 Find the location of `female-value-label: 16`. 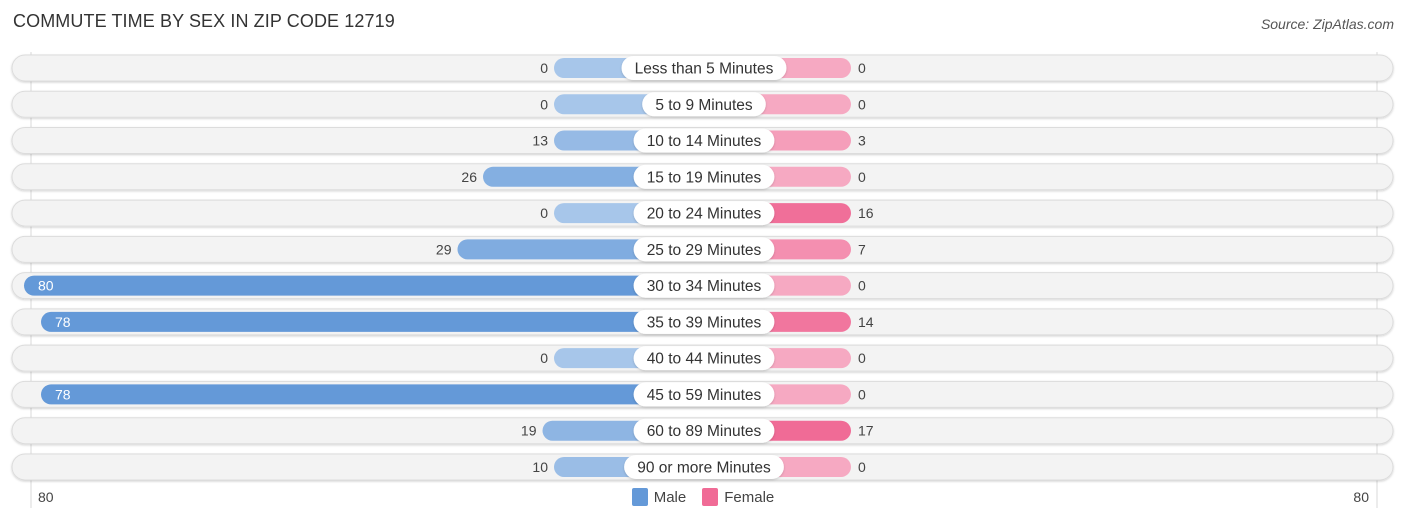

female-value-label: 16 is located at coordinates (866, 213).